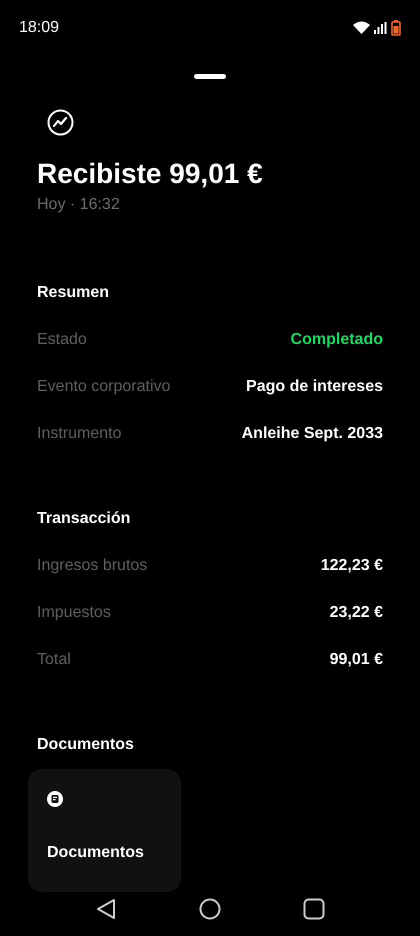 The height and width of the screenshot is (936, 420). What do you see at coordinates (54, 659) in the screenshot?
I see `detail-label: Total` at bounding box center [54, 659].